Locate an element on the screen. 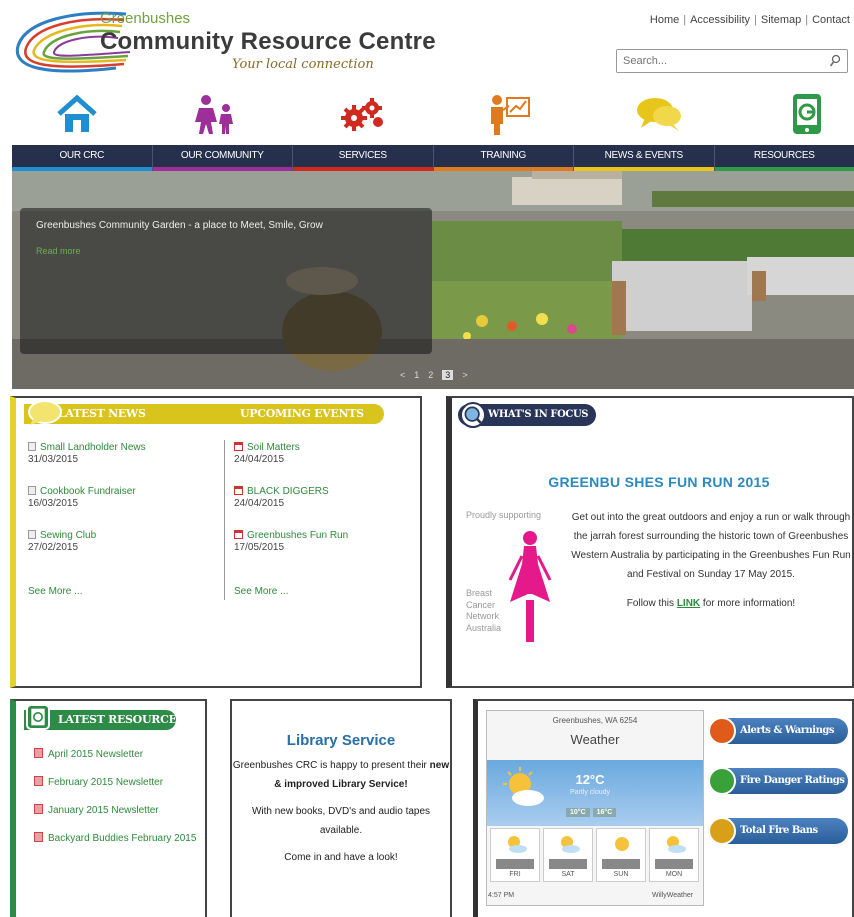 The height and width of the screenshot is (917, 854). sun-icon is located at coordinates (622, 844).